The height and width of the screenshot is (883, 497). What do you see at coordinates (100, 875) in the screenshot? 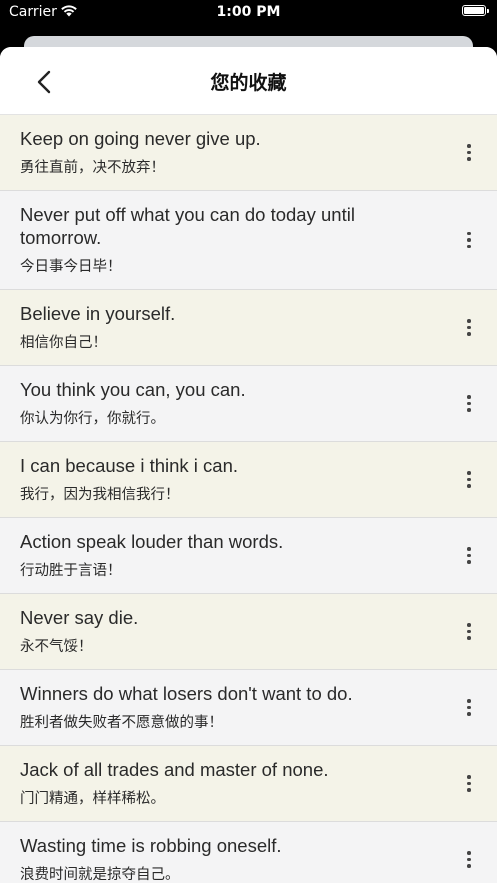
I see `quote-chinese: 浪费时间就是掠夺自己。` at bounding box center [100, 875].